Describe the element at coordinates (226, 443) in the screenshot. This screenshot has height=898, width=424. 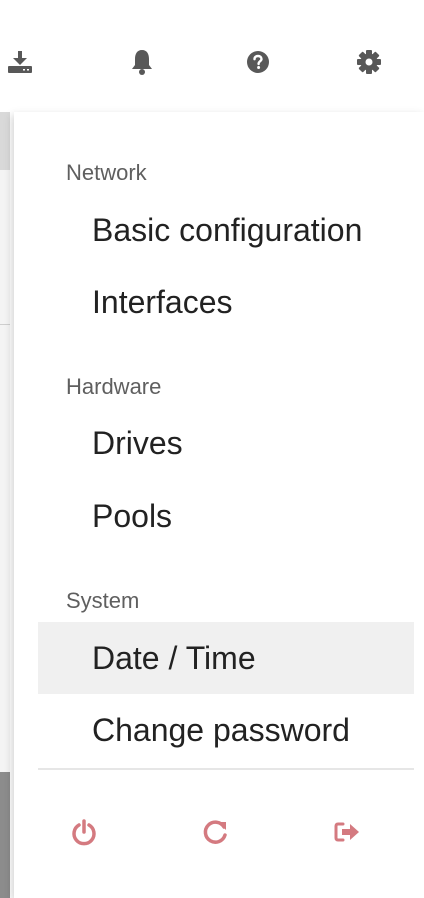
I see `menu-item-drives: Drives` at that location.